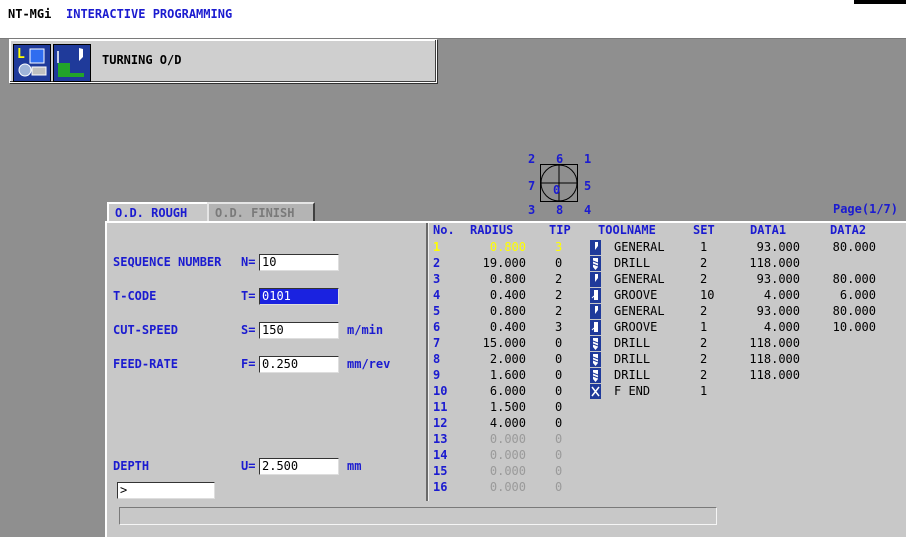  I want to click on row-set: 1, so click(704, 391).